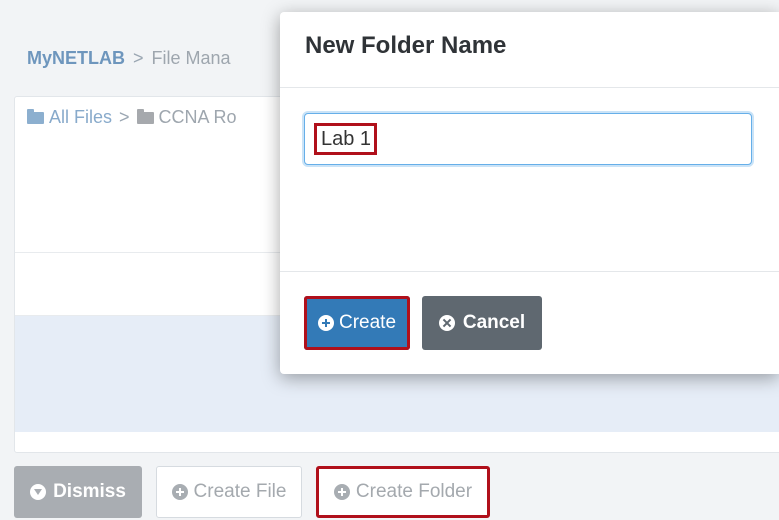 This screenshot has height=520, width=779. I want to click on create-button: Create, so click(357, 323).